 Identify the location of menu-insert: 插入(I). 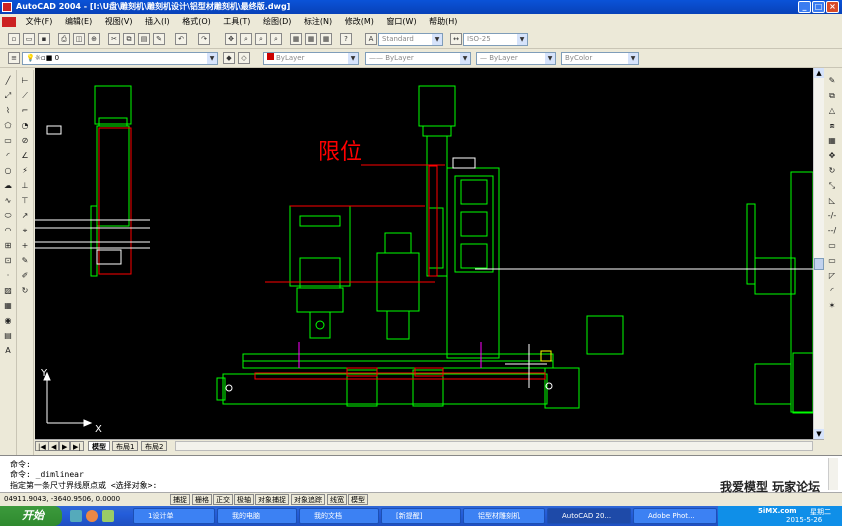
(157, 22).